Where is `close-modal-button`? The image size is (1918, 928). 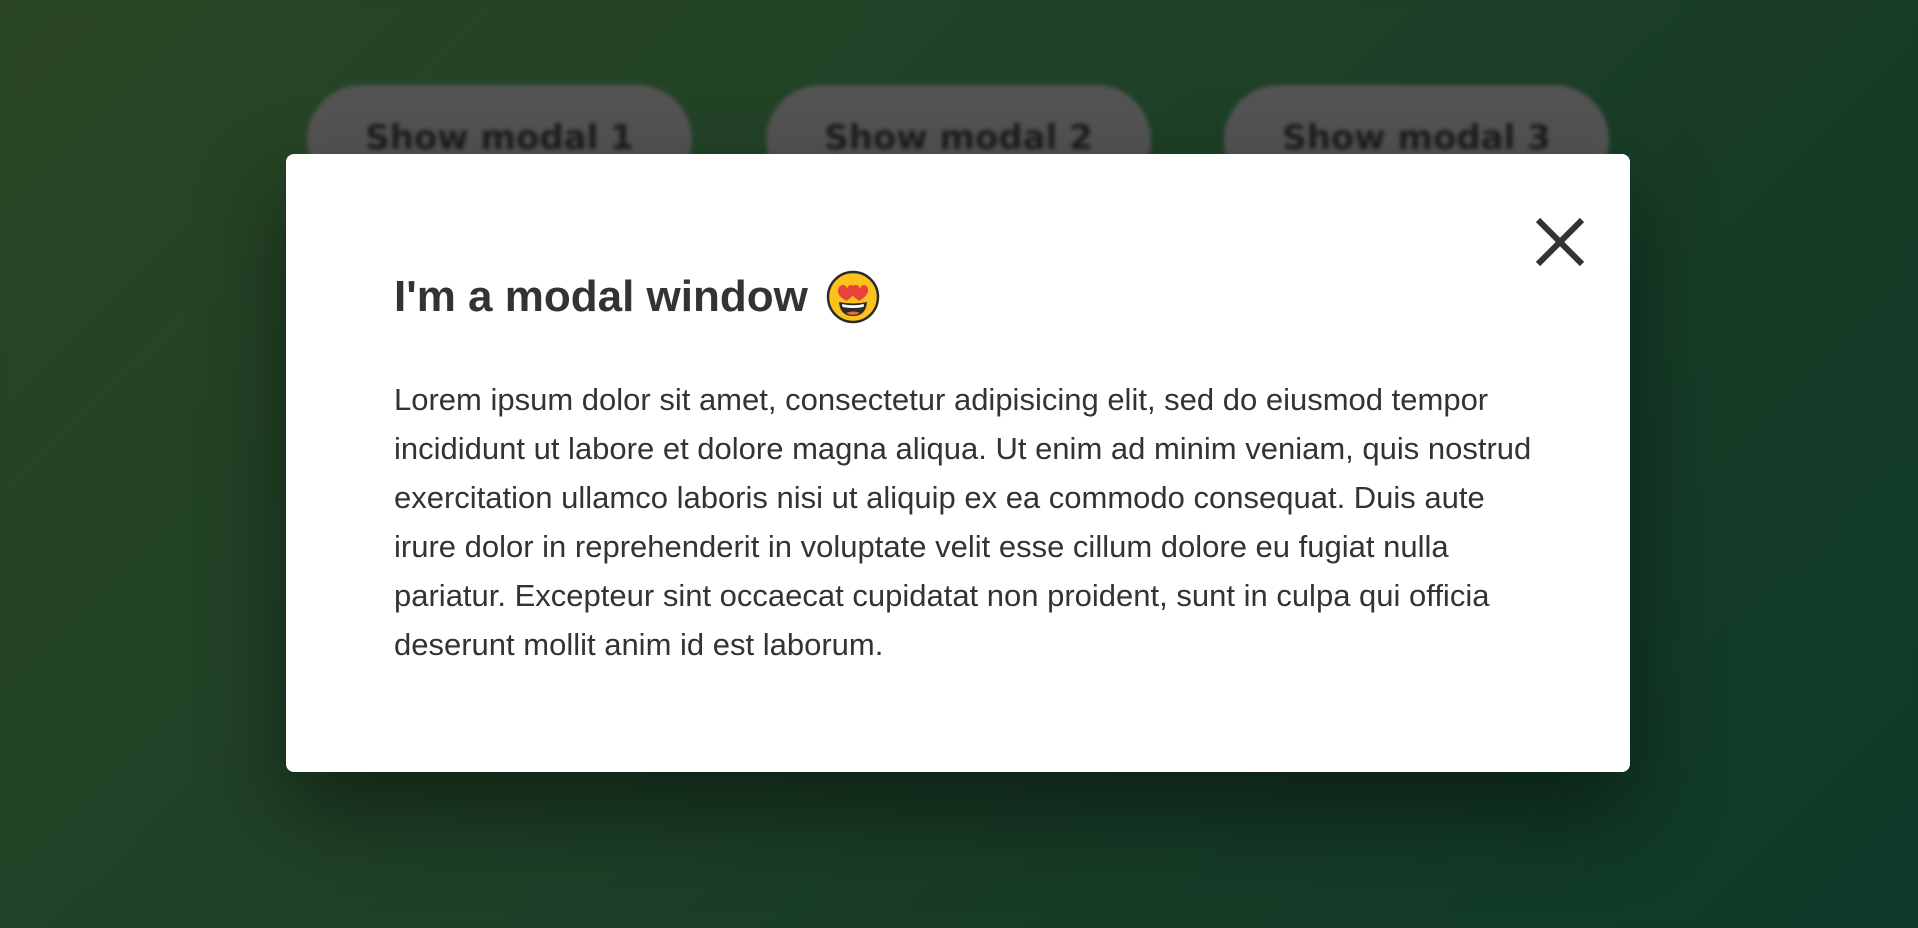 close-modal-button is located at coordinates (1560, 242).